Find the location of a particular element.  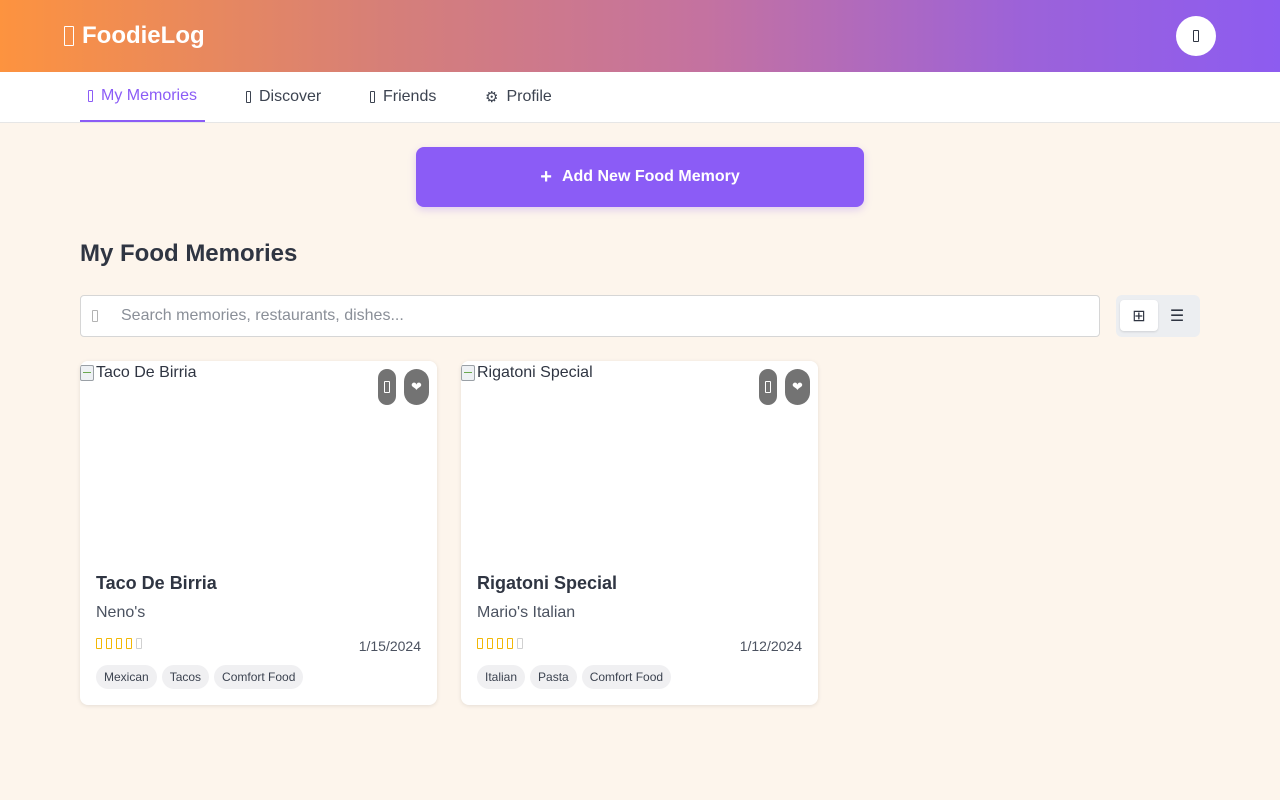

tag-list: Italian Pasta Comfort Food is located at coordinates (574, 677).